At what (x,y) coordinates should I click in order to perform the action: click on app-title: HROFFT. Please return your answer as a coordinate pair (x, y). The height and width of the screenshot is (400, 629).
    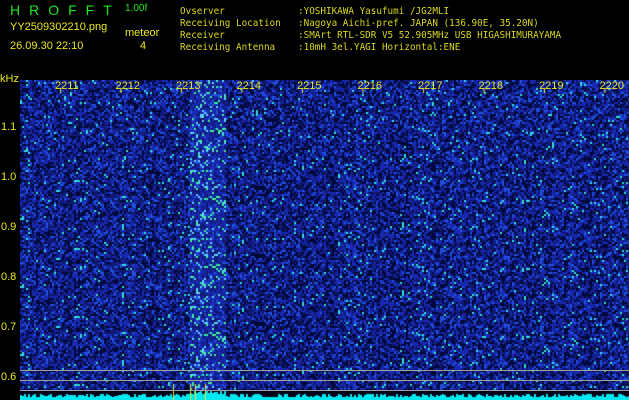
    Looking at the image, I should click on (65, 10).